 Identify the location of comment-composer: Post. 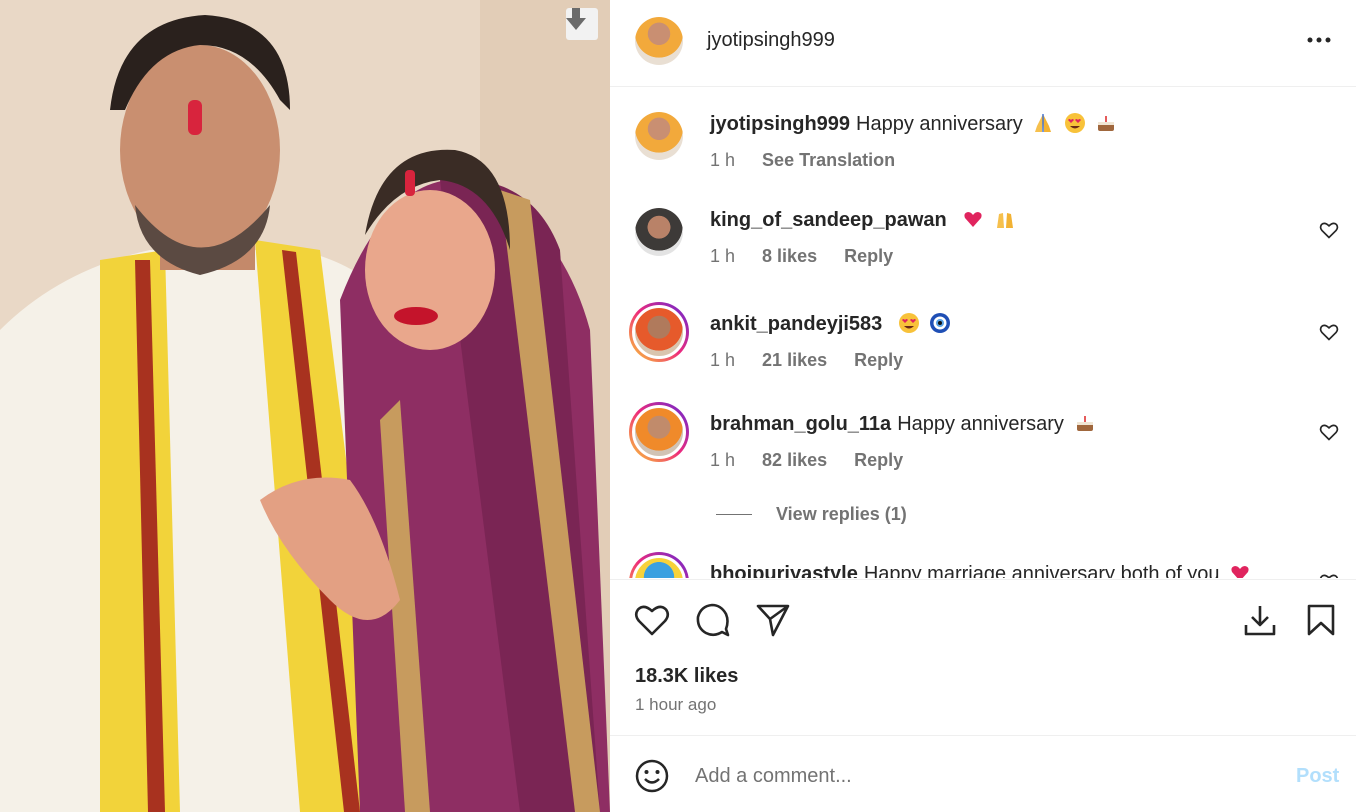
(983, 773).